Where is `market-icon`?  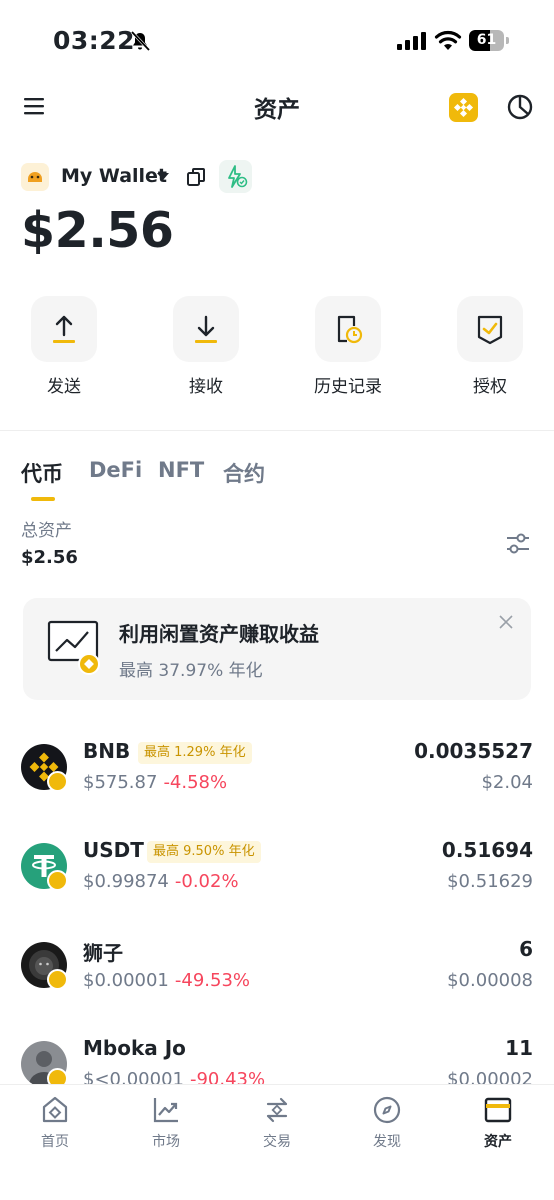
market-icon is located at coordinates (165, 1110).